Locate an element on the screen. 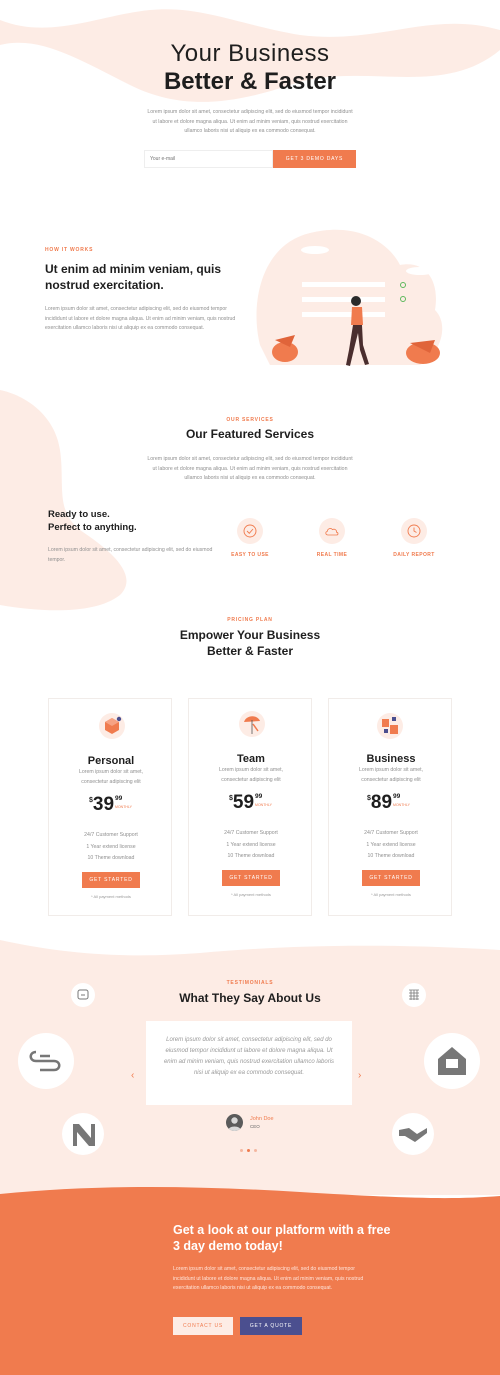 The image size is (500, 1375). price-amount: 39 is located at coordinates (103, 804).